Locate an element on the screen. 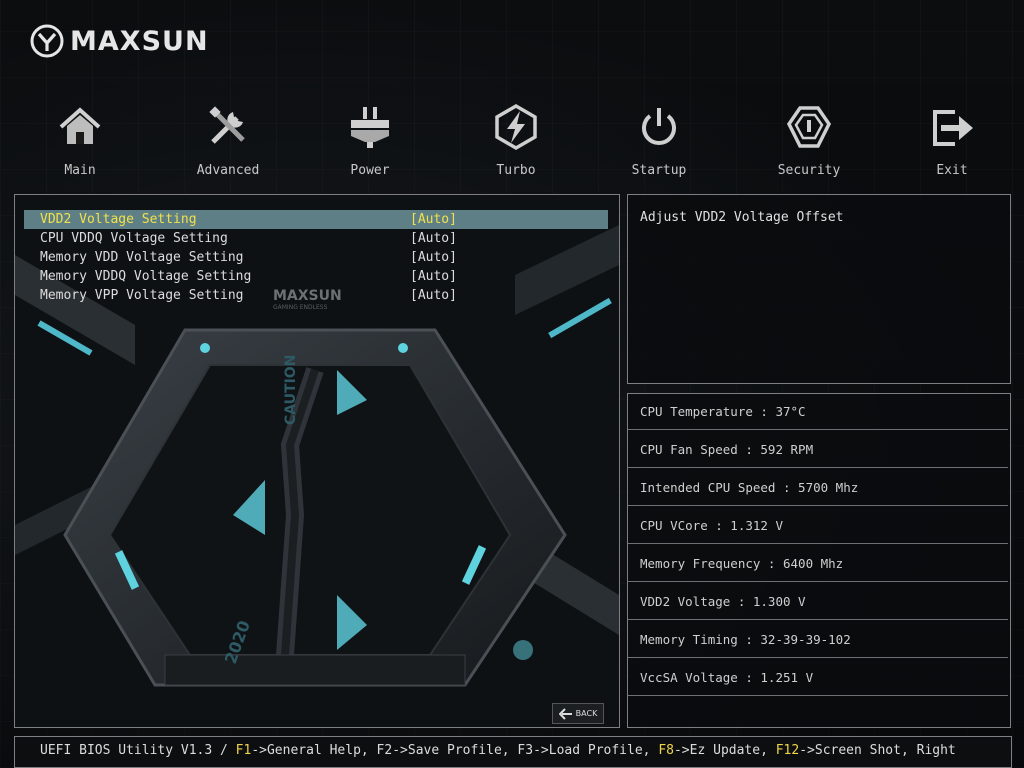 The image size is (1024, 768). tab-turbo: Turbo is located at coordinates (516, 140).